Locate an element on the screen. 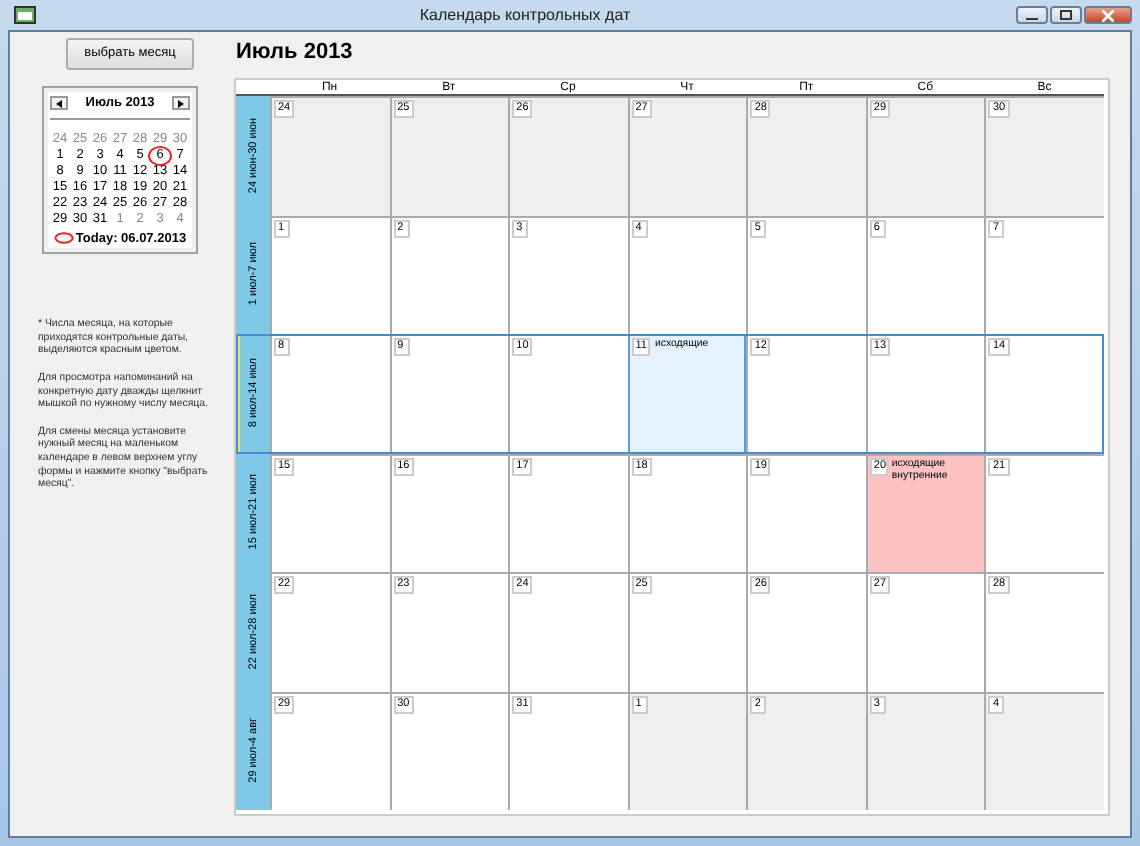 The height and width of the screenshot is (846, 1140). right-triangle-icon is located at coordinates (180, 103).